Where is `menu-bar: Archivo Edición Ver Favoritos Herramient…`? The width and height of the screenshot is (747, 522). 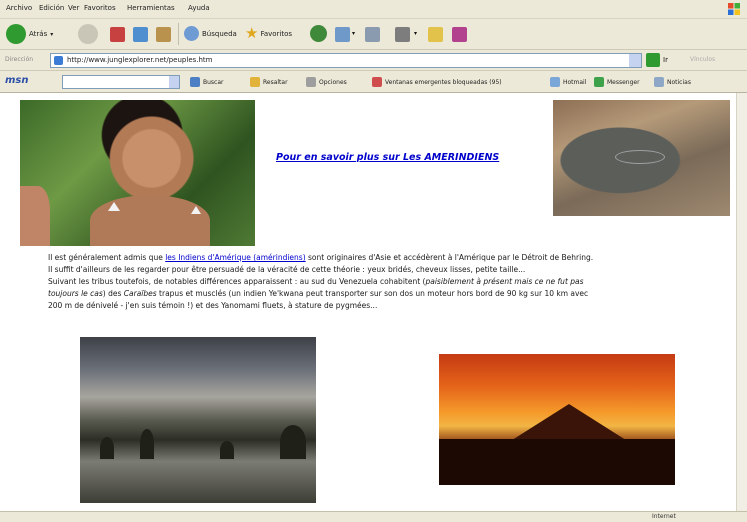 menu-bar: Archivo Edición Ver Favoritos Herramient… is located at coordinates (373, 9).